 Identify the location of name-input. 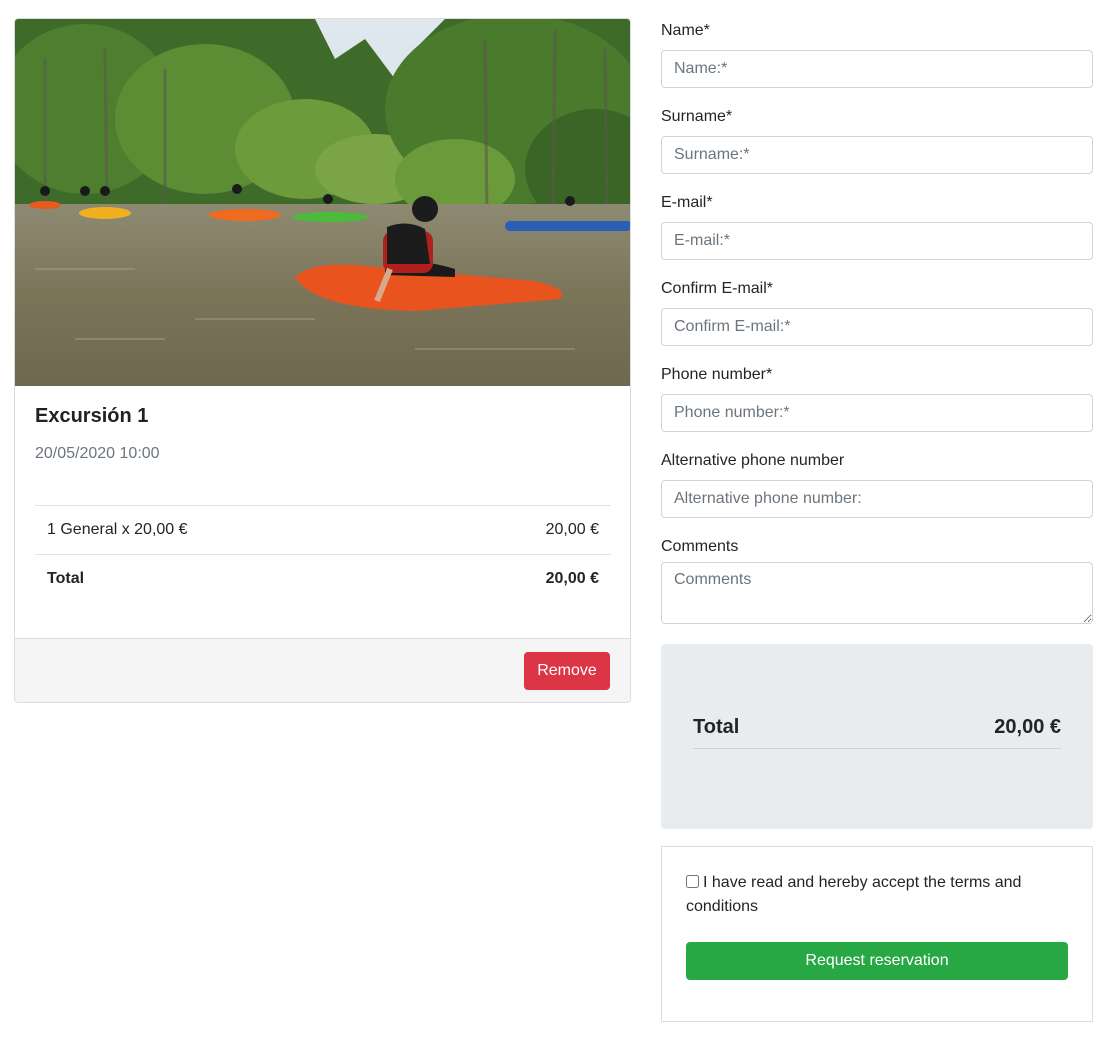
(877, 69).